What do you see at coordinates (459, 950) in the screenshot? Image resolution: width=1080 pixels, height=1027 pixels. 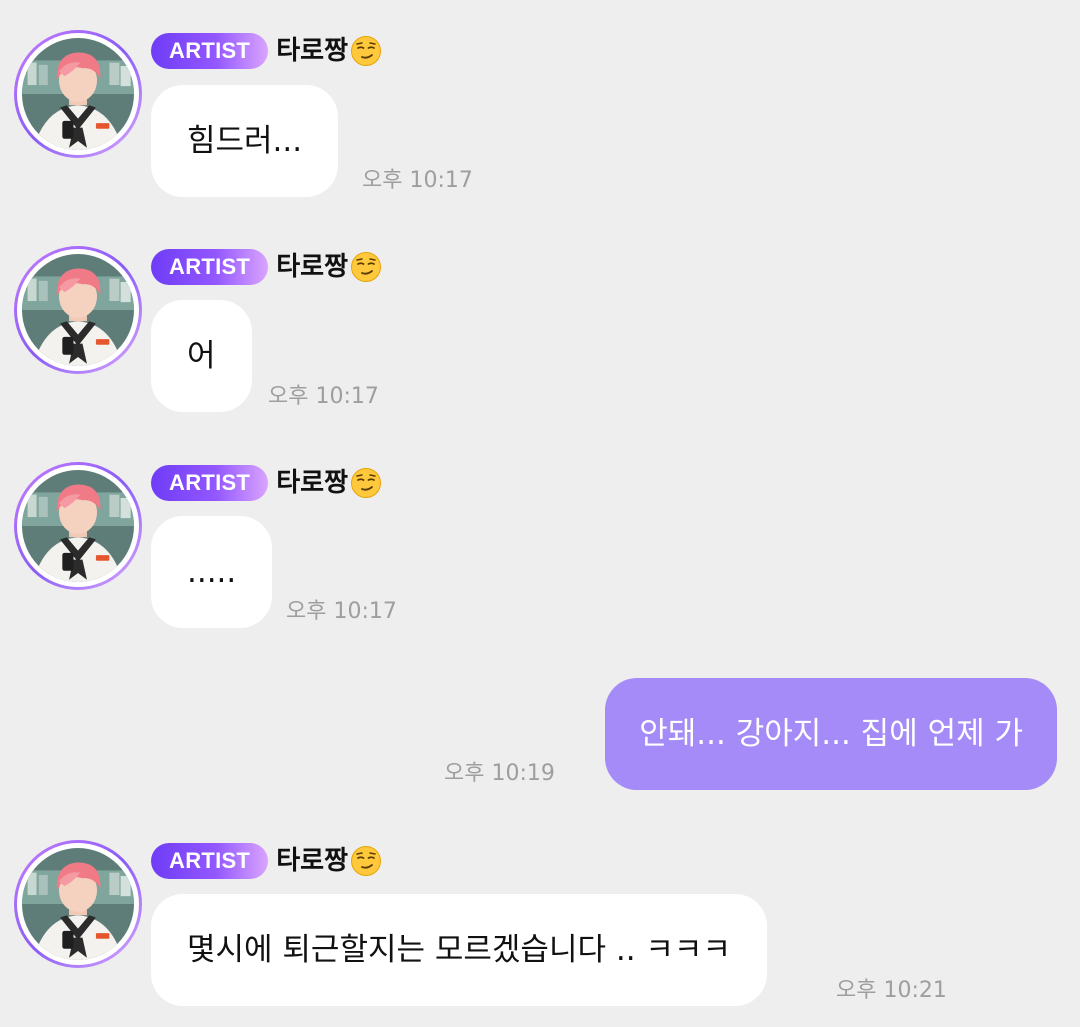 I see `message-bubble: 몇시에 퇴근할지는 모르겠습니다 .. ㅋㅋㅋ` at bounding box center [459, 950].